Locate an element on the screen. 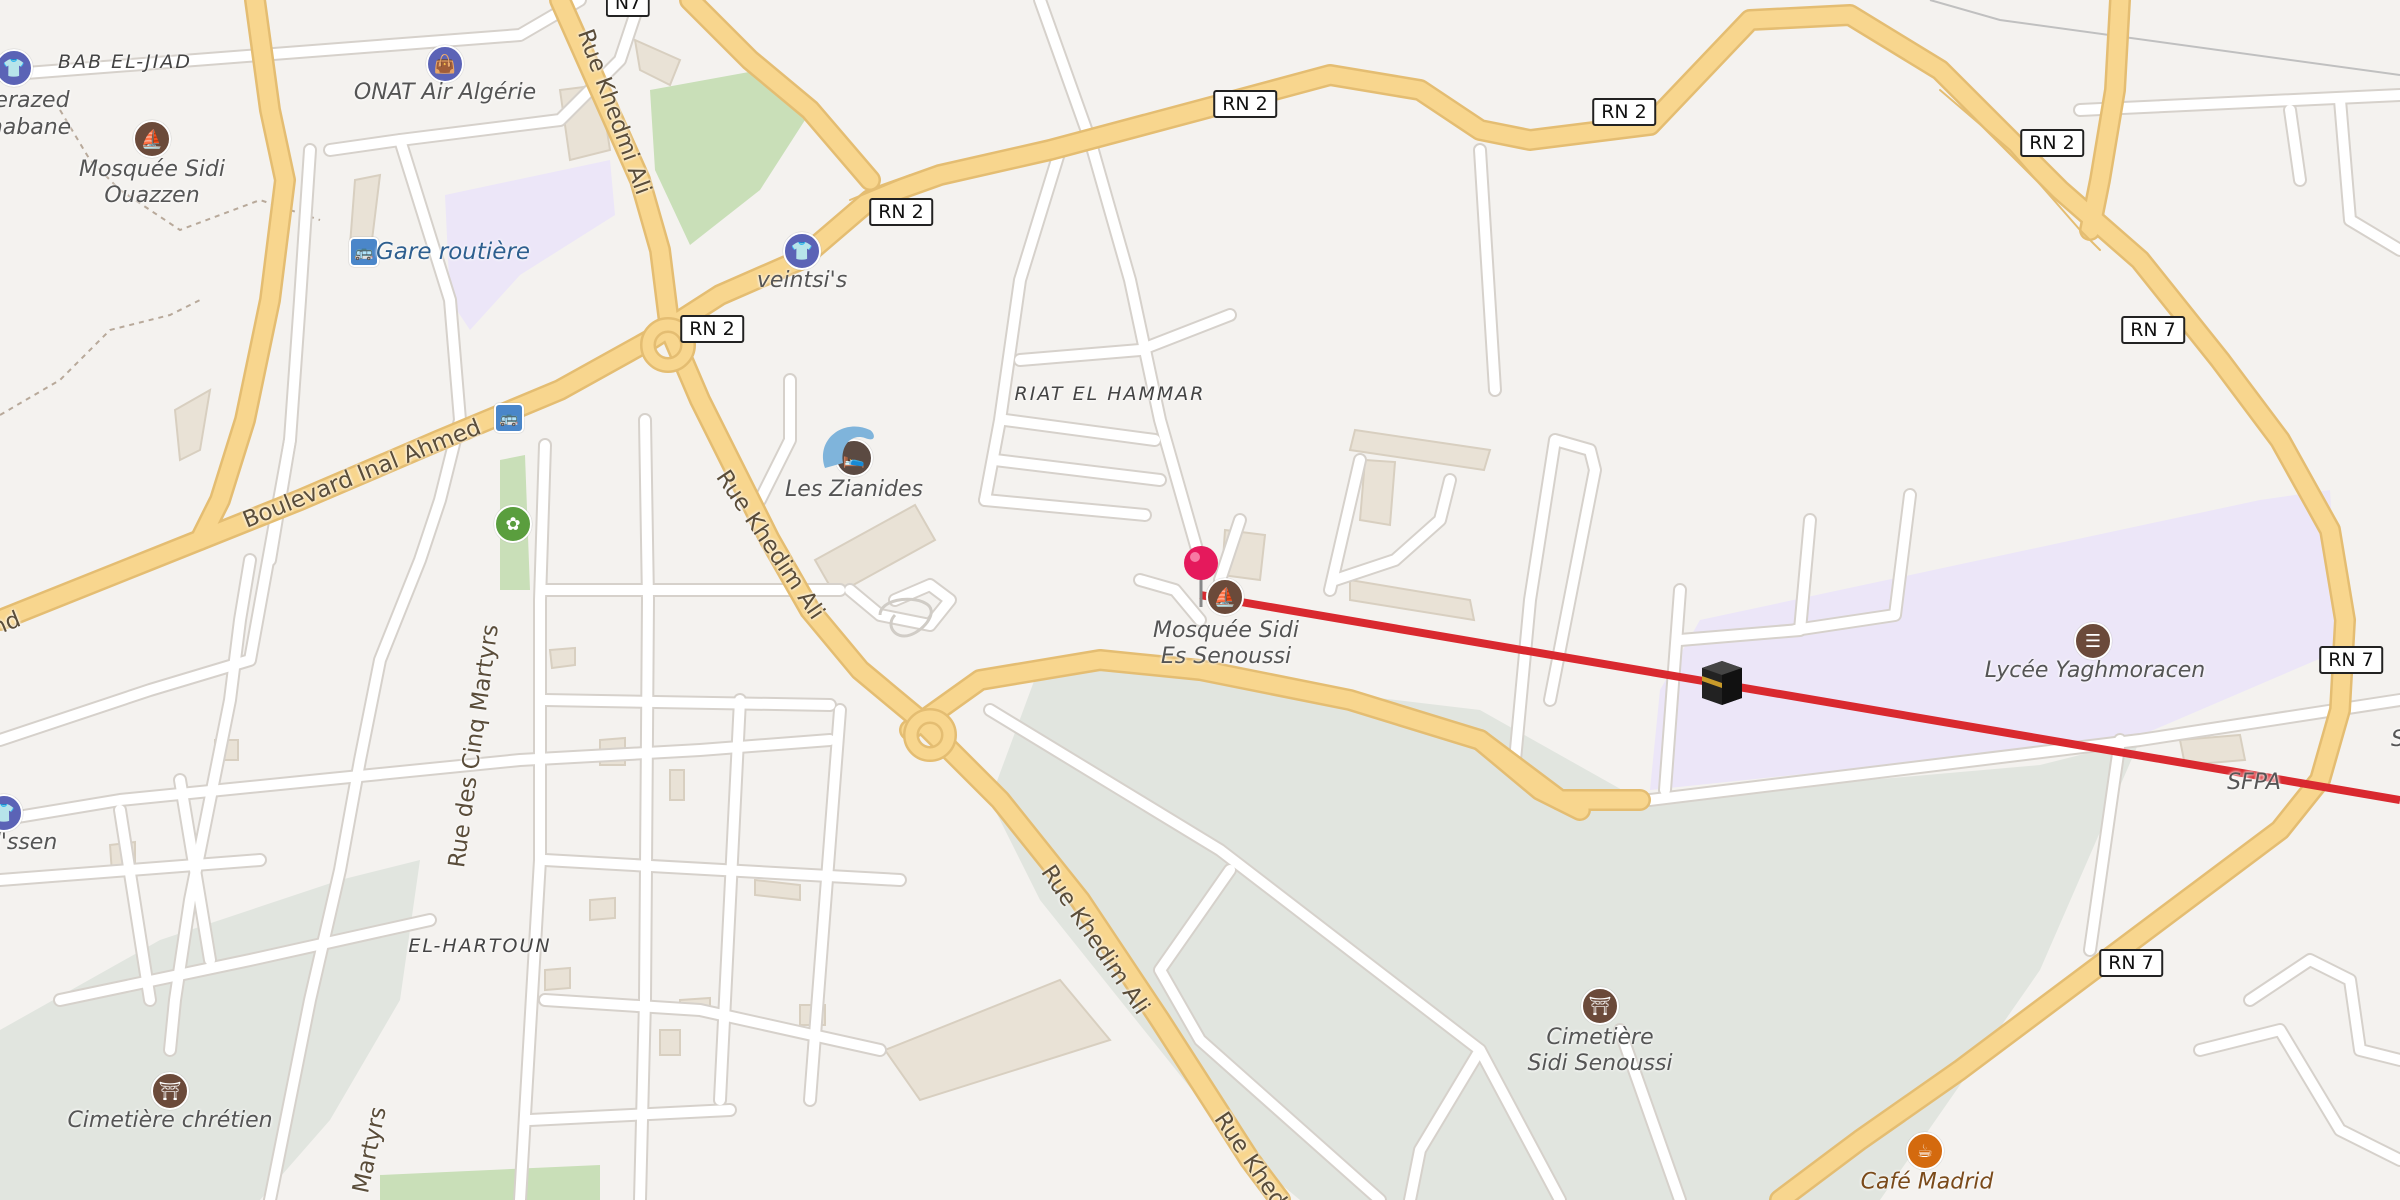 The image size is (2400, 1200). poi-label: Gare routière is located at coordinates (453, 252).